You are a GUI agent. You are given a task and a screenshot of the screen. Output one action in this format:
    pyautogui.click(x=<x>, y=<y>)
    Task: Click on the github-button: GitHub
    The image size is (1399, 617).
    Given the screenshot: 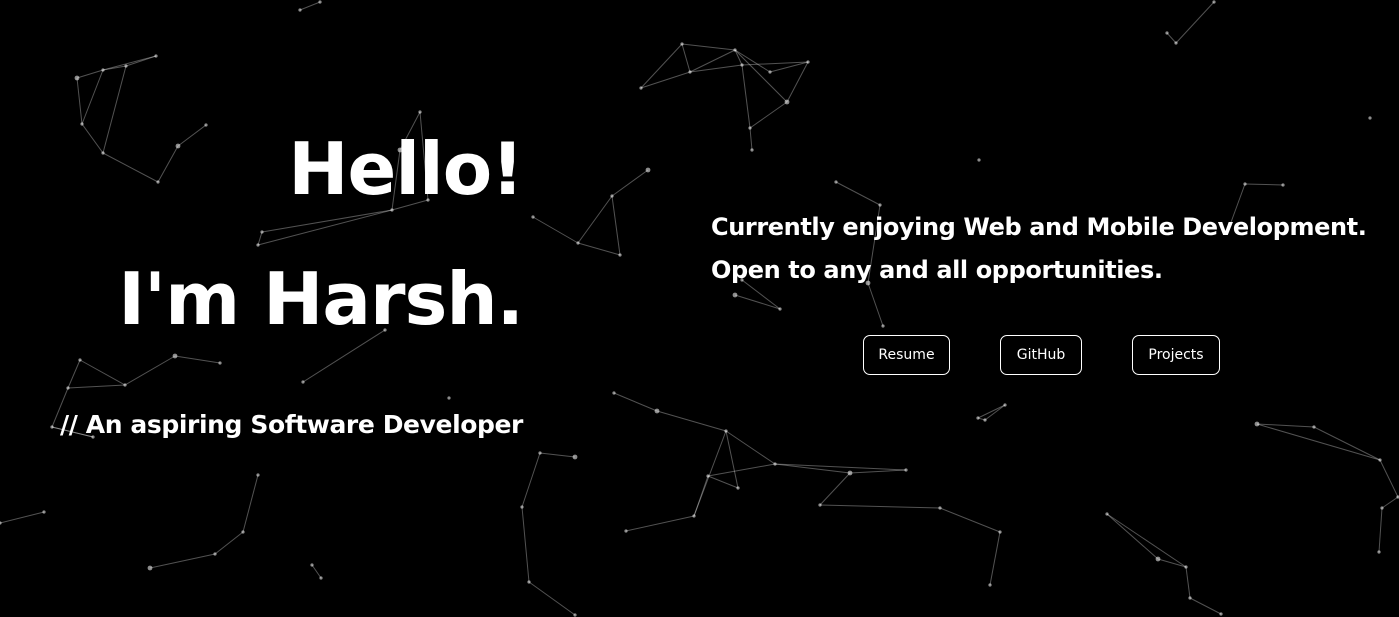 What is the action you would take?
    pyautogui.click(x=1041, y=355)
    